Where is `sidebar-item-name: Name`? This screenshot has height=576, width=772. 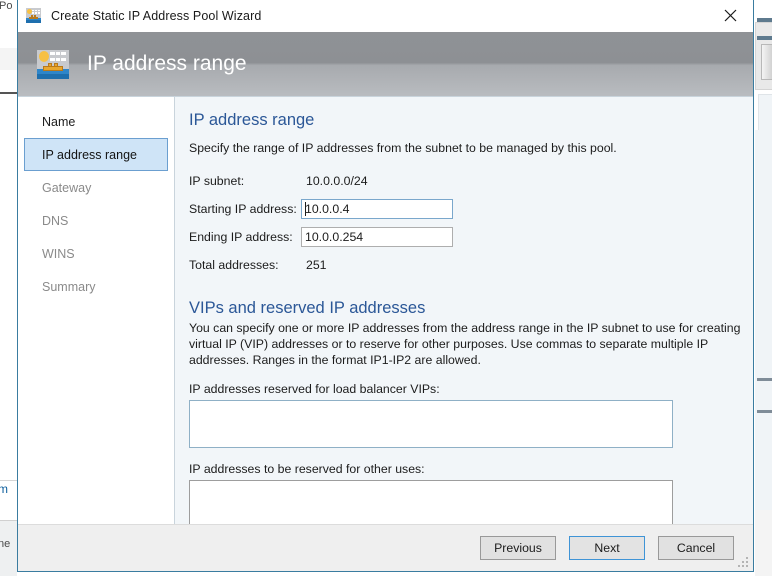
sidebar-item-name: Name is located at coordinates (96, 121).